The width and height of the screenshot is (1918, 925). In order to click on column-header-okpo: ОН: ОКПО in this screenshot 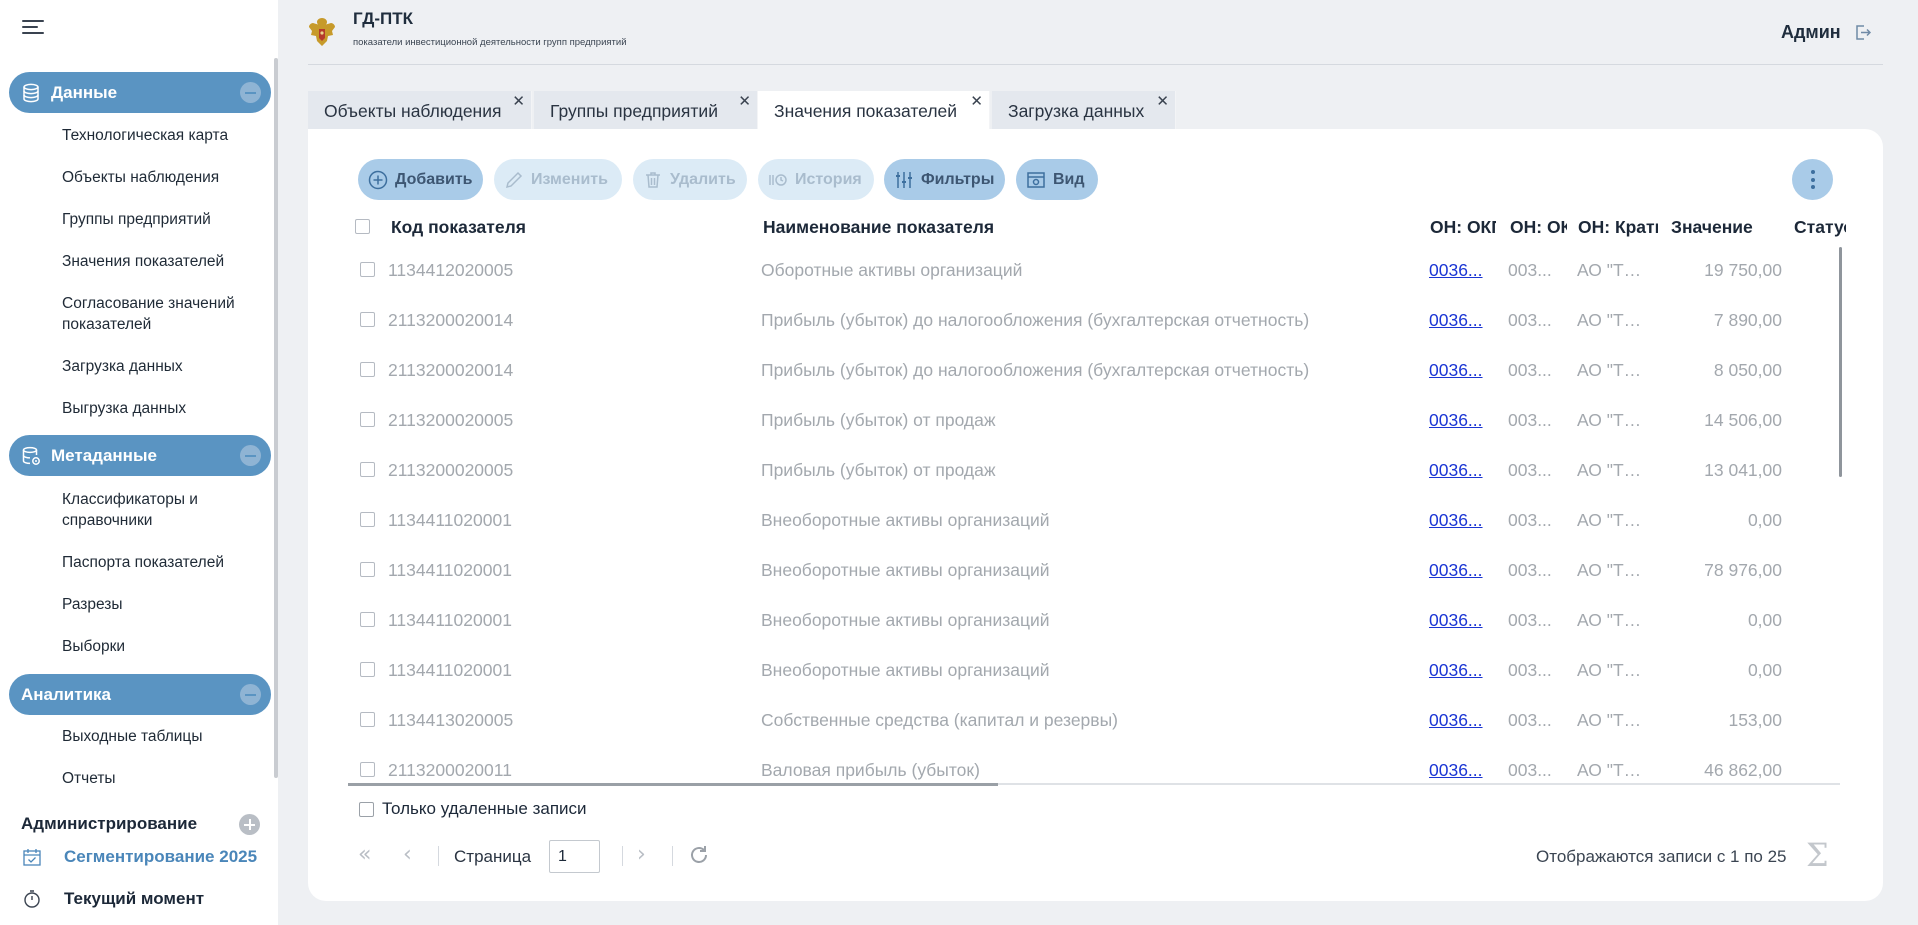, I will do `click(1463, 227)`.